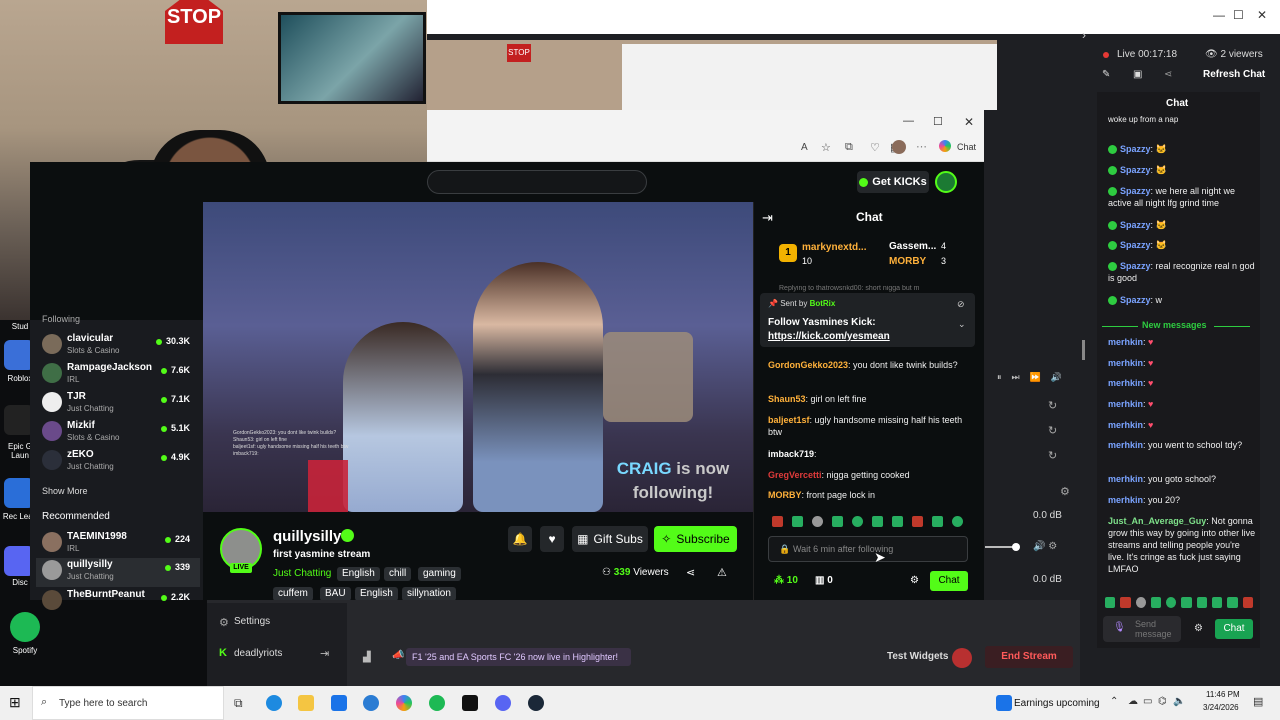  What do you see at coordinates (1168, 74) in the screenshot?
I see `share-icon: ⋖` at bounding box center [1168, 74].